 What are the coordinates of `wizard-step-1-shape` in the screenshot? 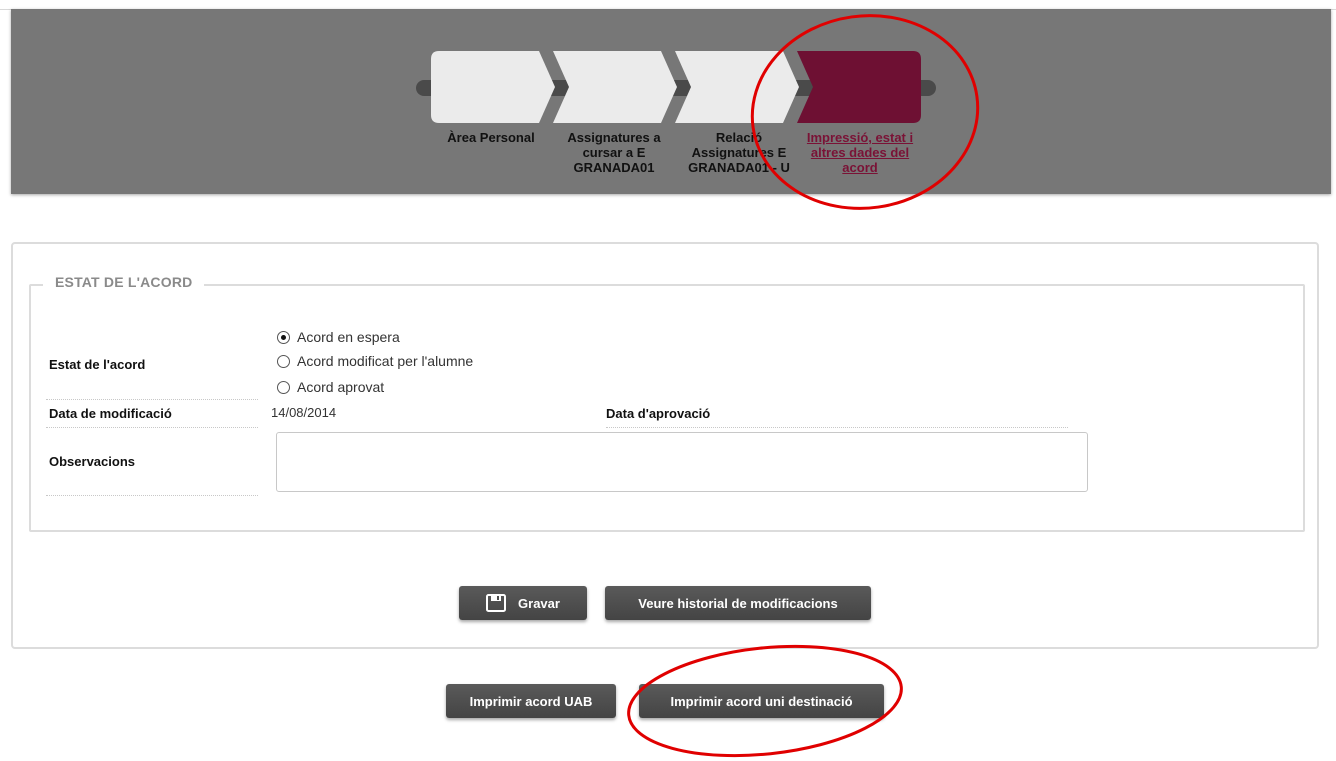 It's located at (493, 87).